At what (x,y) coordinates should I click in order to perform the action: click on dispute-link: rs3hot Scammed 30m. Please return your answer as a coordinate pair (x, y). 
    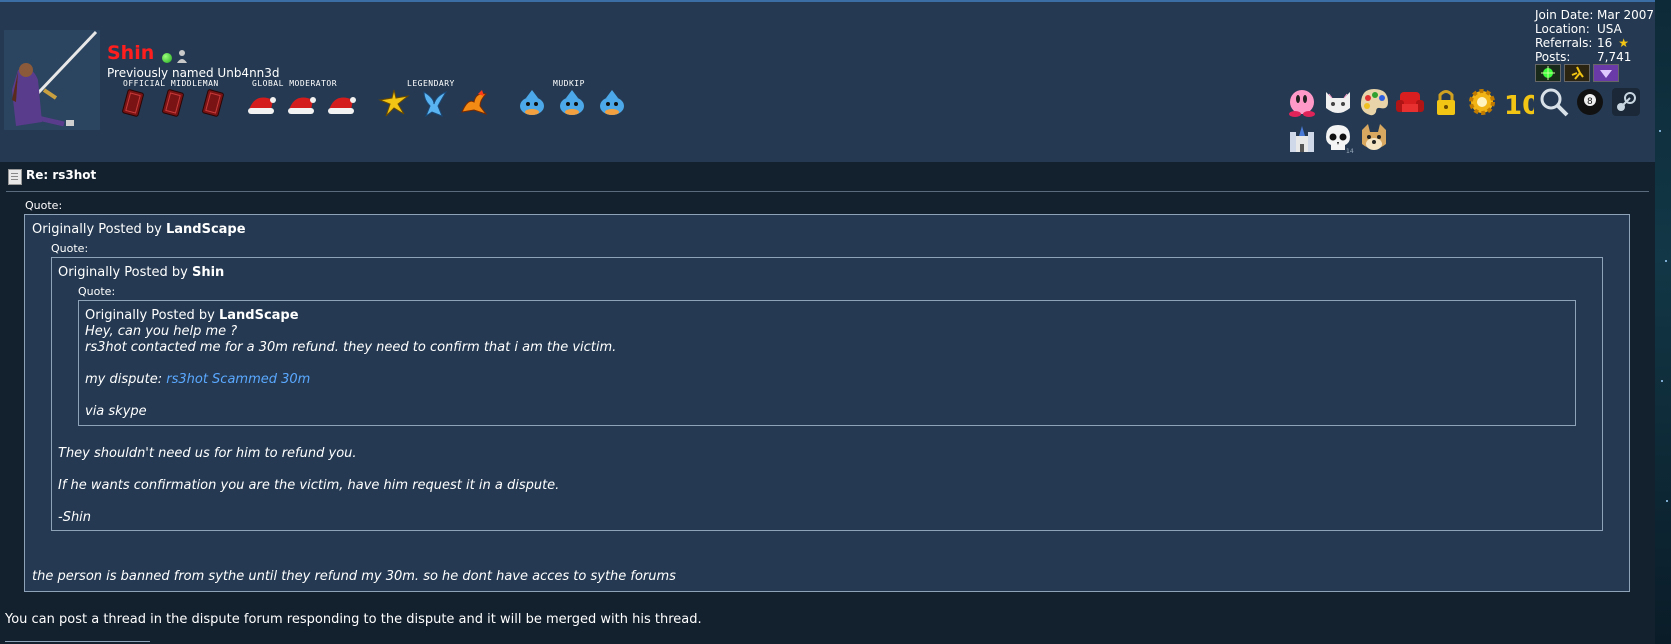
    Looking at the image, I should click on (238, 379).